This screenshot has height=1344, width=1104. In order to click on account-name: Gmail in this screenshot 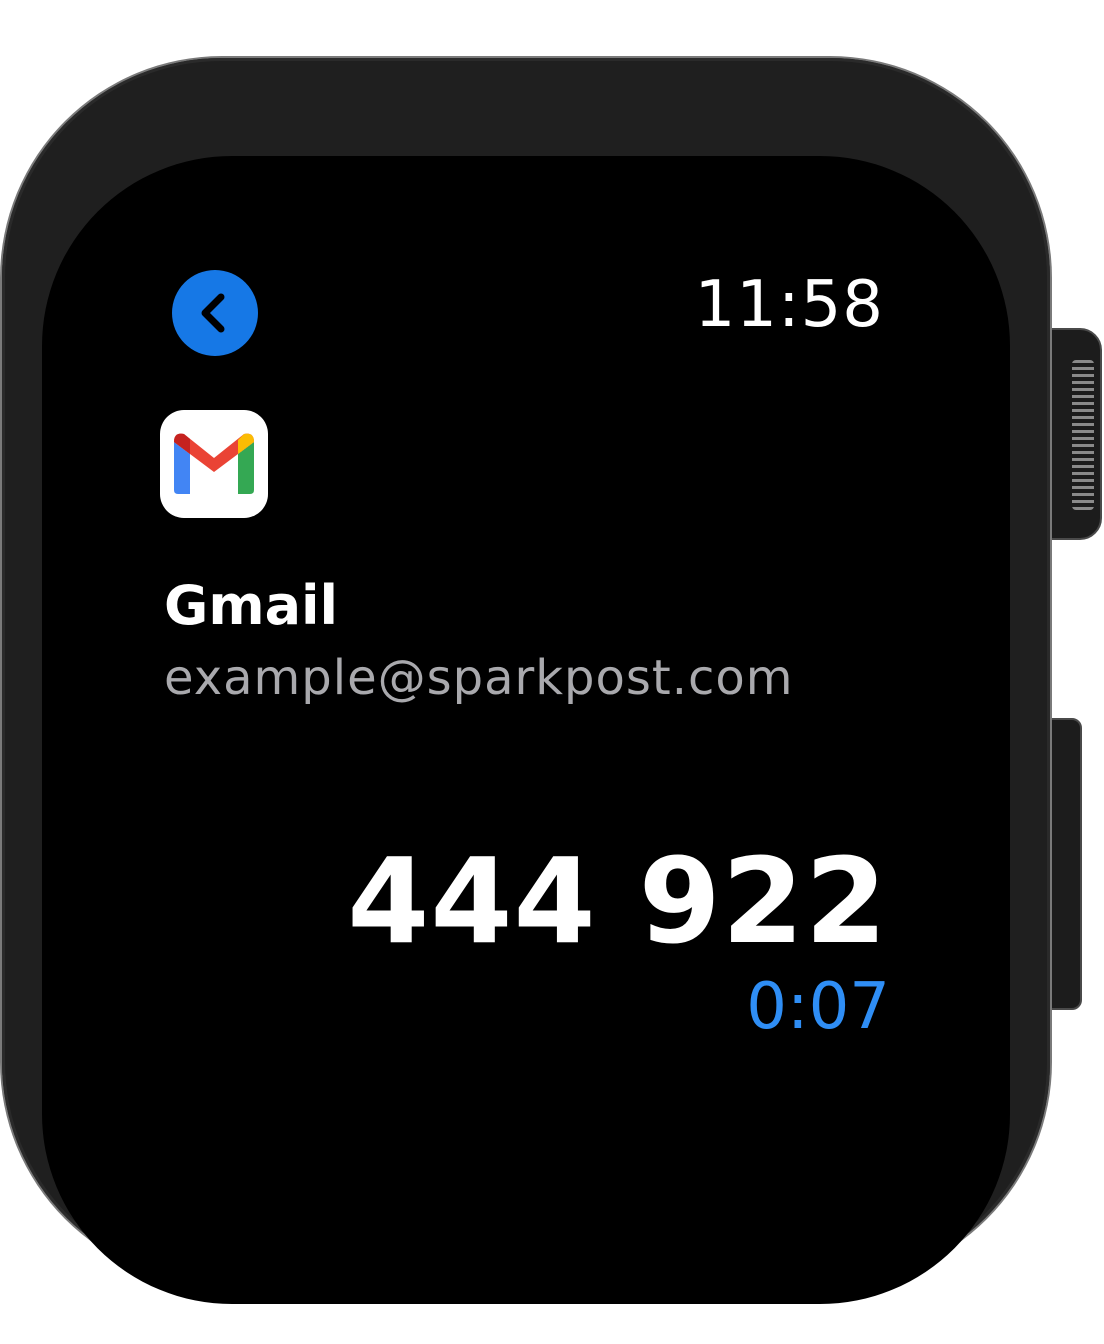, I will do `click(251, 605)`.